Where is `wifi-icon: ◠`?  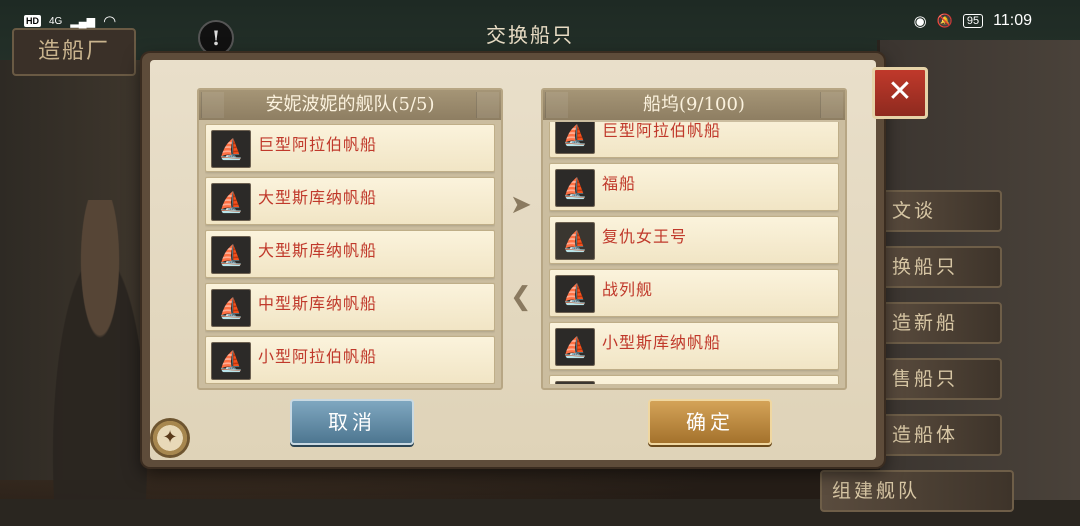 wifi-icon: ◠ is located at coordinates (110, 21).